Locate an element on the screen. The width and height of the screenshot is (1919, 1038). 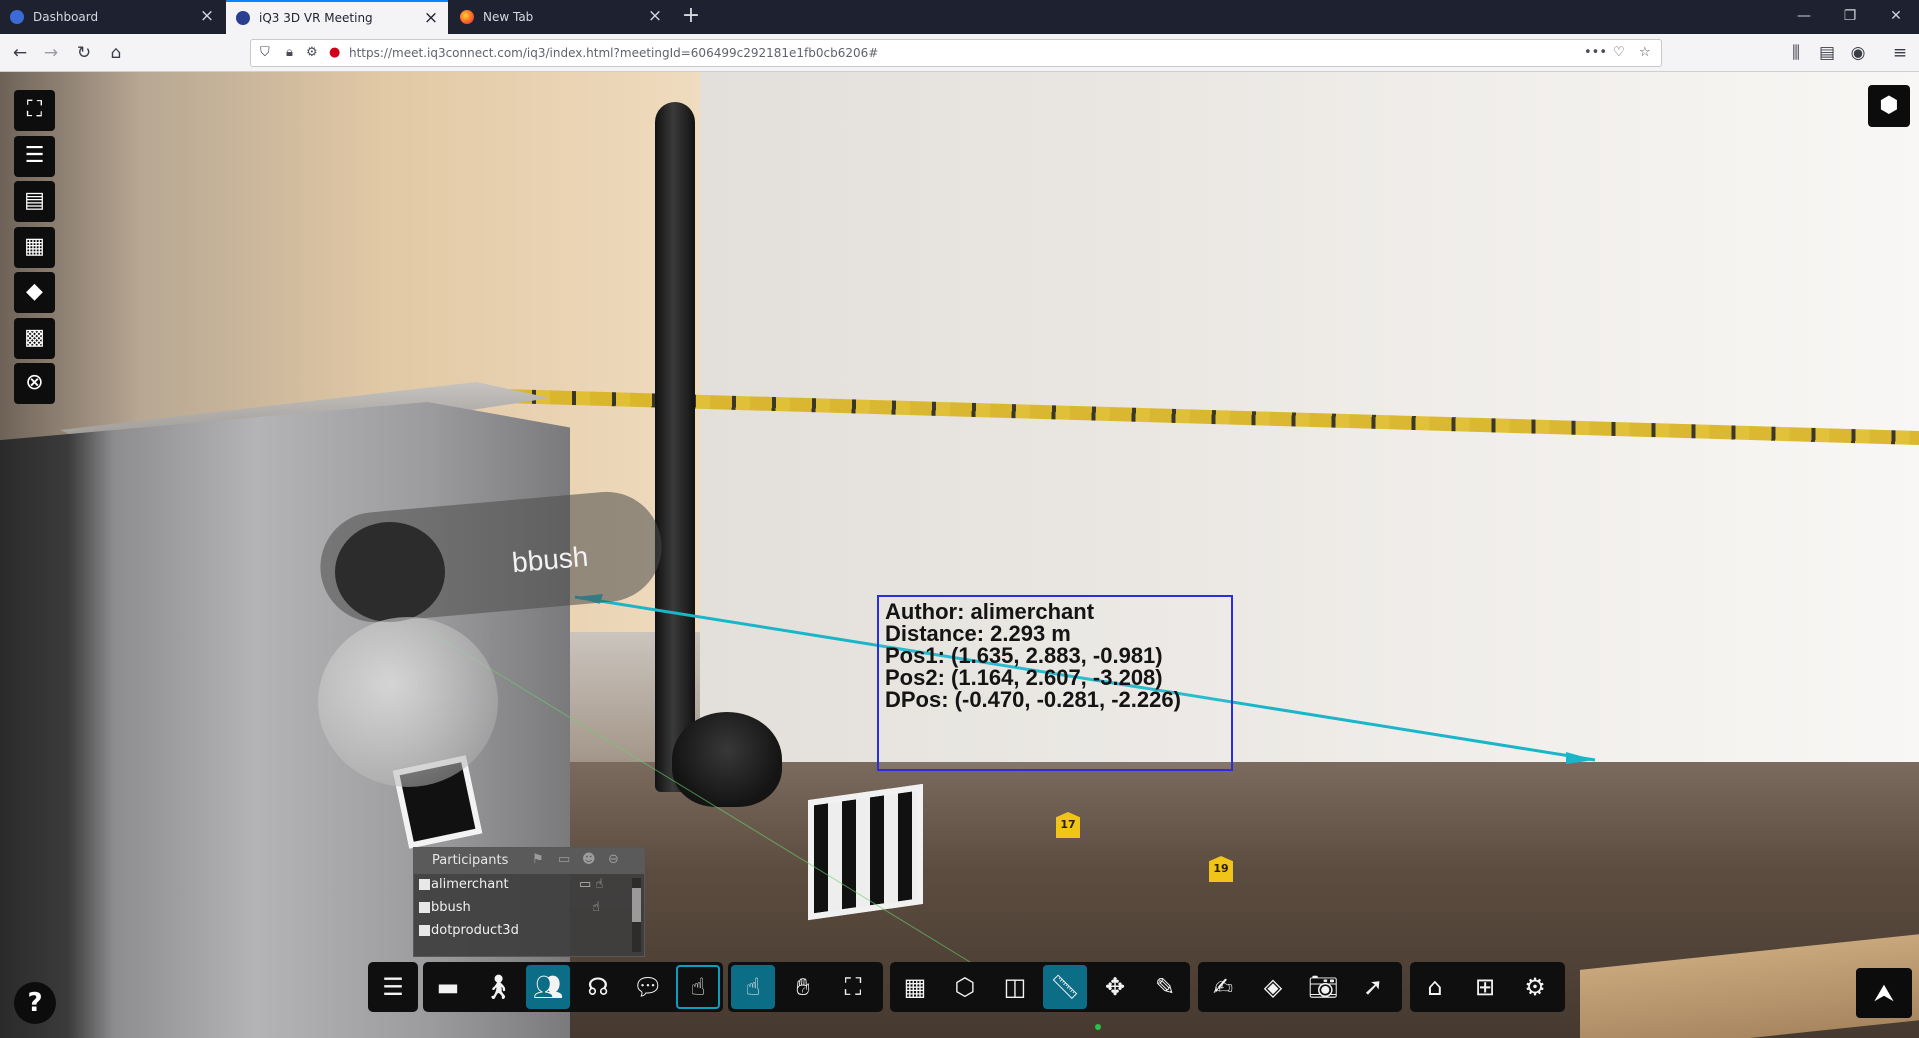
tab-label: New Tab is located at coordinates (508, 17).